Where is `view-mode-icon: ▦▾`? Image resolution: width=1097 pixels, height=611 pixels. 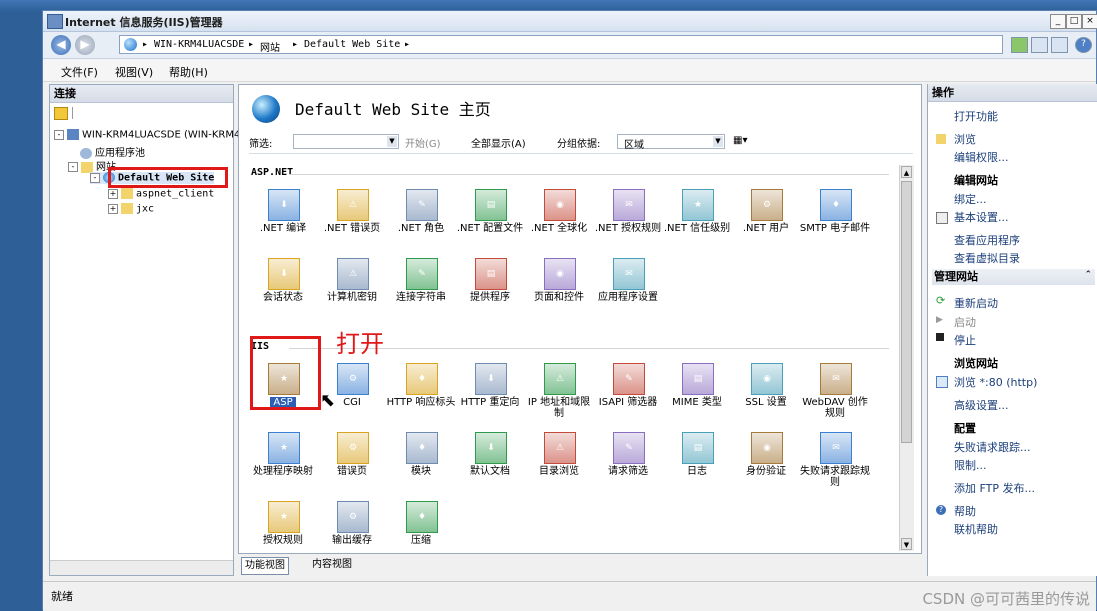
view-mode-icon: ▦▾ is located at coordinates (740, 140).